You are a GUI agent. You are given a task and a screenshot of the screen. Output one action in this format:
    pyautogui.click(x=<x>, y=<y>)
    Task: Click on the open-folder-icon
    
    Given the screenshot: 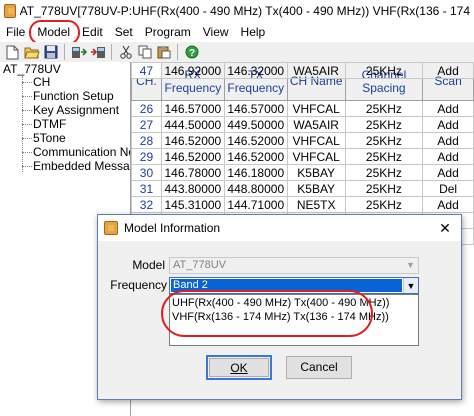 What is the action you would take?
    pyautogui.click(x=31, y=52)
    